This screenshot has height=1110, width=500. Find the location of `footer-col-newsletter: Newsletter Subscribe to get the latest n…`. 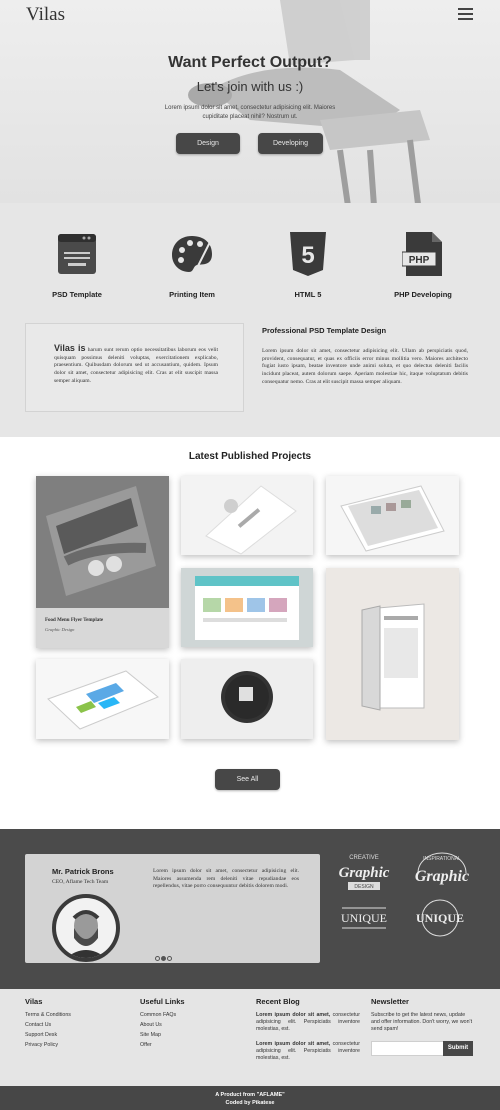

footer-col-newsletter: Newsletter Subscribe to get the latest n… is located at coordinates (423, 1015).